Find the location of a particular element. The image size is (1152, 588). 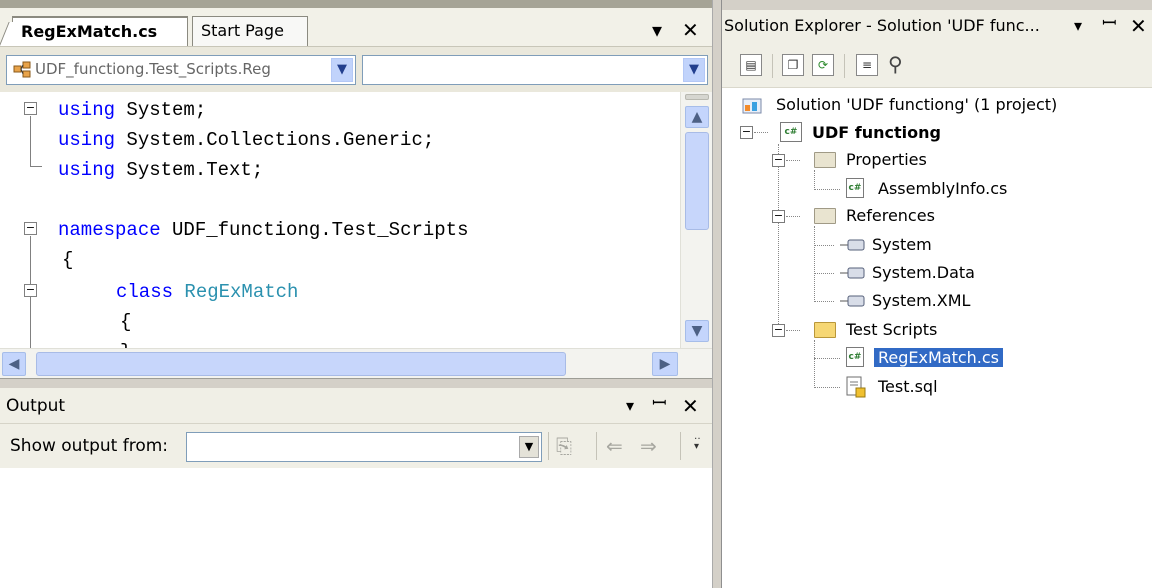

class-icon is located at coordinates (22, 69).